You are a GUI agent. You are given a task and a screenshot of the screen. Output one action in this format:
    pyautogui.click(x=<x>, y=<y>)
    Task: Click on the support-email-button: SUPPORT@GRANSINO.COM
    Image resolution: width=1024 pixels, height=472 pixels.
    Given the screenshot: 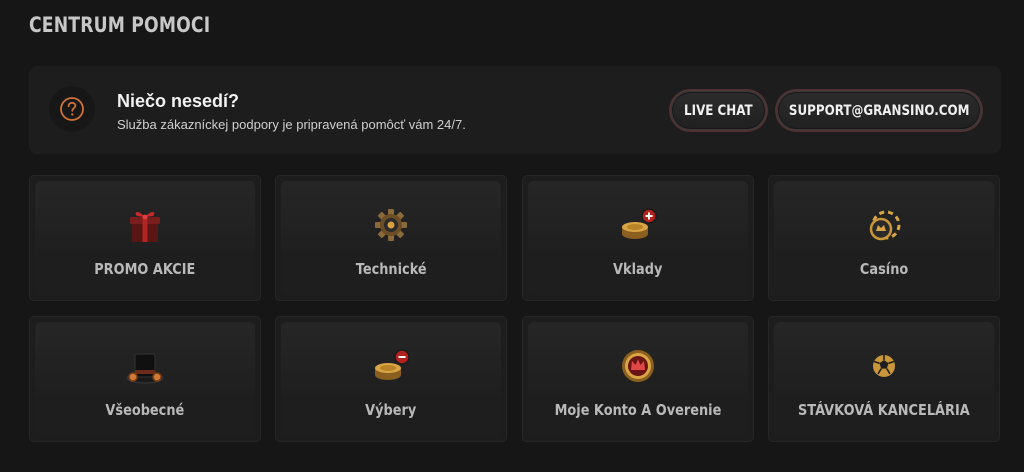 What is the action you would take?
    pyautogui.click(x=879, y=110)
    